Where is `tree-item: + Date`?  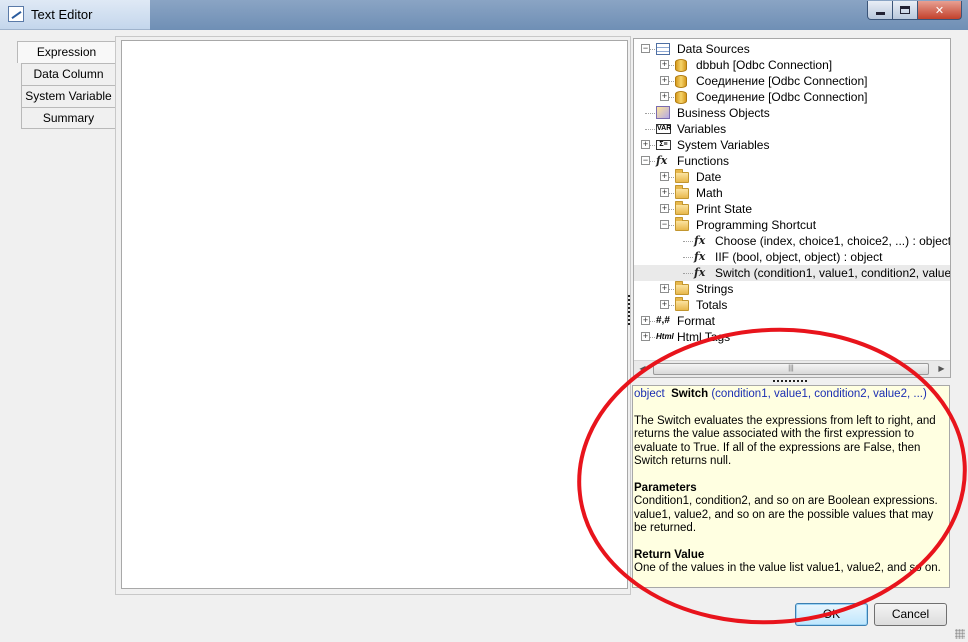 tree-item: + Date is located at coordinates (792, 177).